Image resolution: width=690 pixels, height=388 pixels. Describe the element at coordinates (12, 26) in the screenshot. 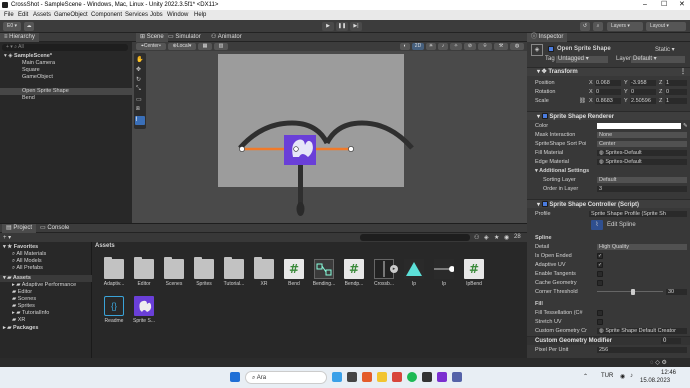

I see `account-button: E0 ▾` at that location.